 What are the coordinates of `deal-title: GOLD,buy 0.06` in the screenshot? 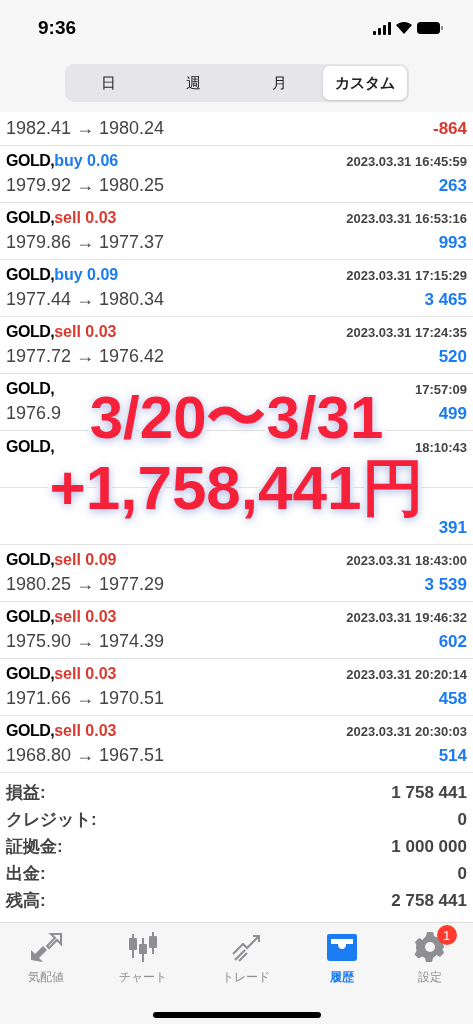 It's located at (62, 161).